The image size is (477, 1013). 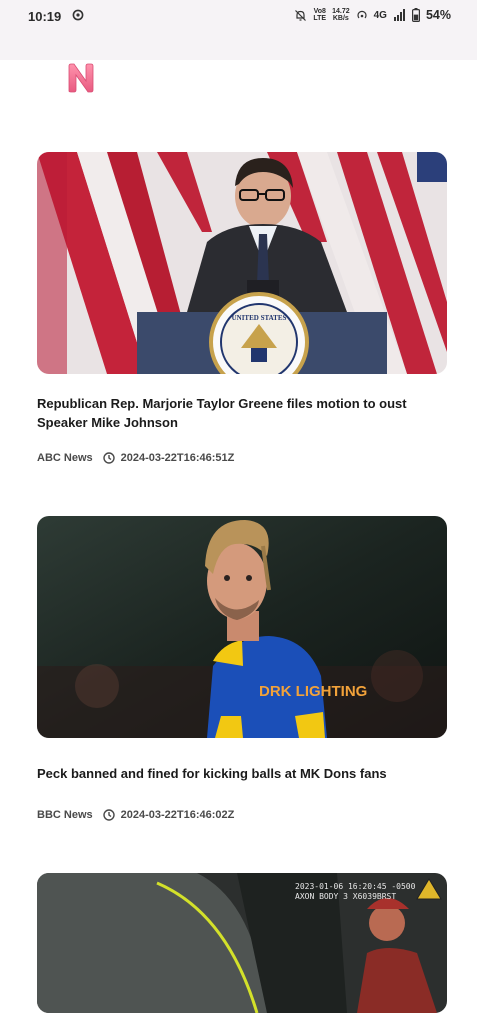 I want to click on mute-bell-icon, so click(x=301, y=15).